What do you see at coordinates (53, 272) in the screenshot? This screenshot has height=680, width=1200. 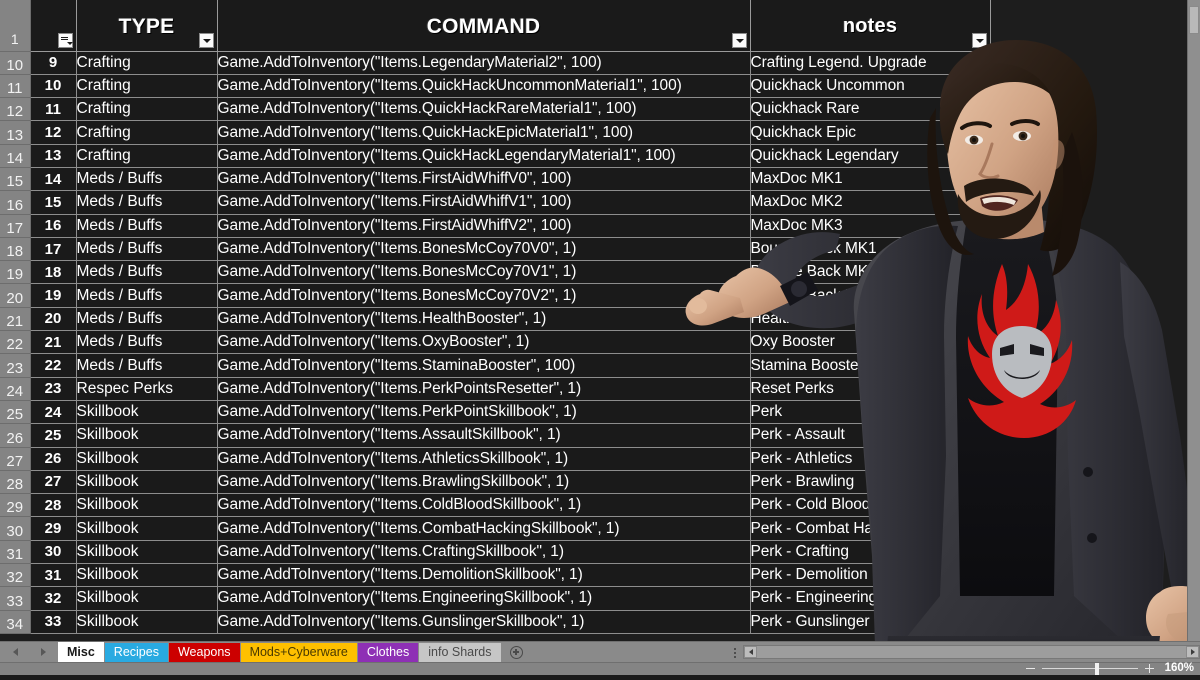 I see `cell-index: 18` at bounding box center [53, 272].